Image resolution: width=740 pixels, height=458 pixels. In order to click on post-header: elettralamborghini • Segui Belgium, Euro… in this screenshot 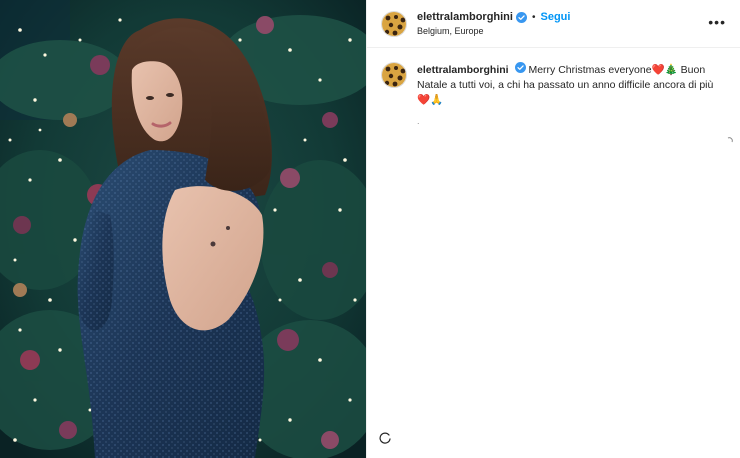, I will do `click(553, 24)`.